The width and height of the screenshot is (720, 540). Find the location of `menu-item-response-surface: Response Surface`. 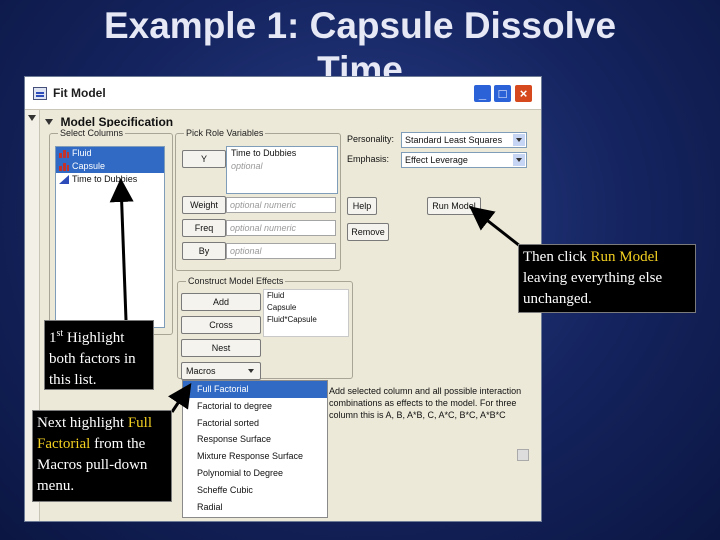

menu-item-response-surface: Response Surface is located at coordinates (255, 439).